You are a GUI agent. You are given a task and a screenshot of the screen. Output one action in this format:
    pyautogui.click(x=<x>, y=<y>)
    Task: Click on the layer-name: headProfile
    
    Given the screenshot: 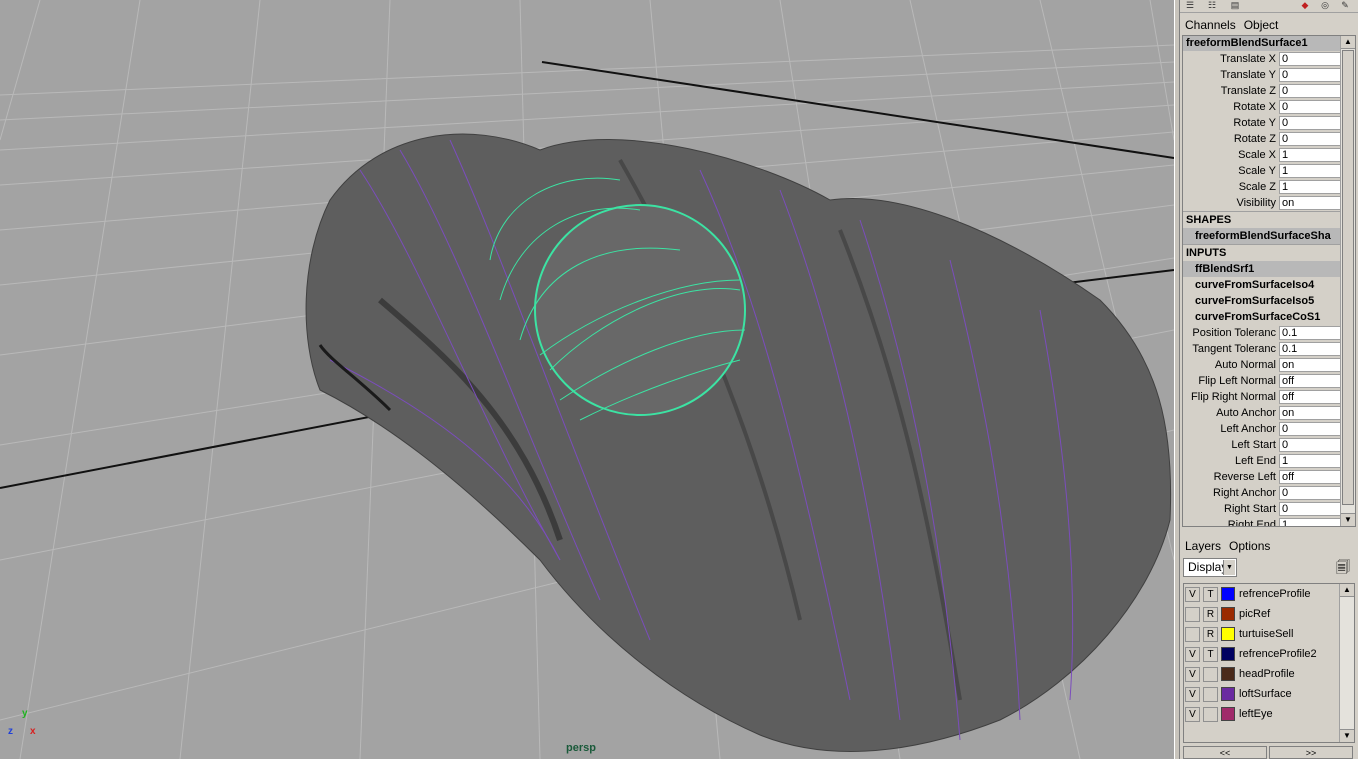 What is the action you would take?
    pyautogui.click(x=1267, y=674)
    